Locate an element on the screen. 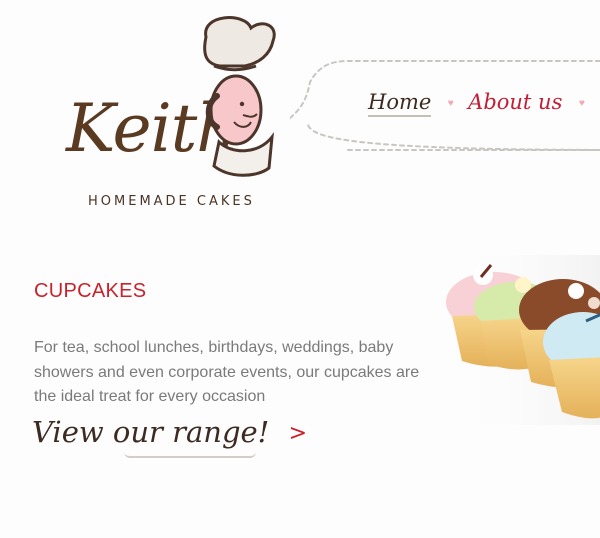 The height and width of the screenshot is (538, 600). brand-tagline: HOMEMADE CAKES is located at coordinates (171, 201).